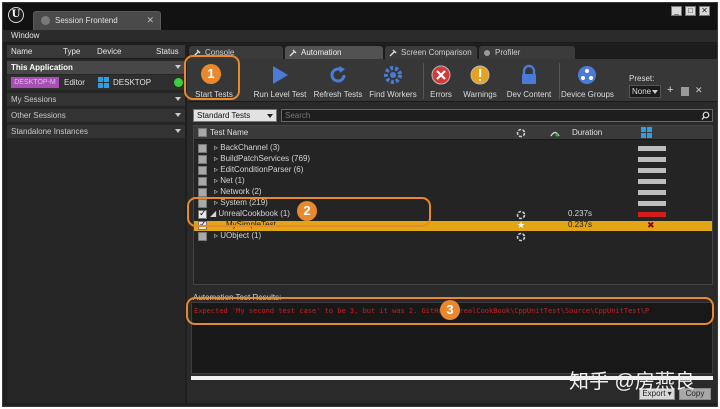  Describe the element at coordinates (338, 94) in the screenshot. I see `button-label: Refresh Tests` at that location.